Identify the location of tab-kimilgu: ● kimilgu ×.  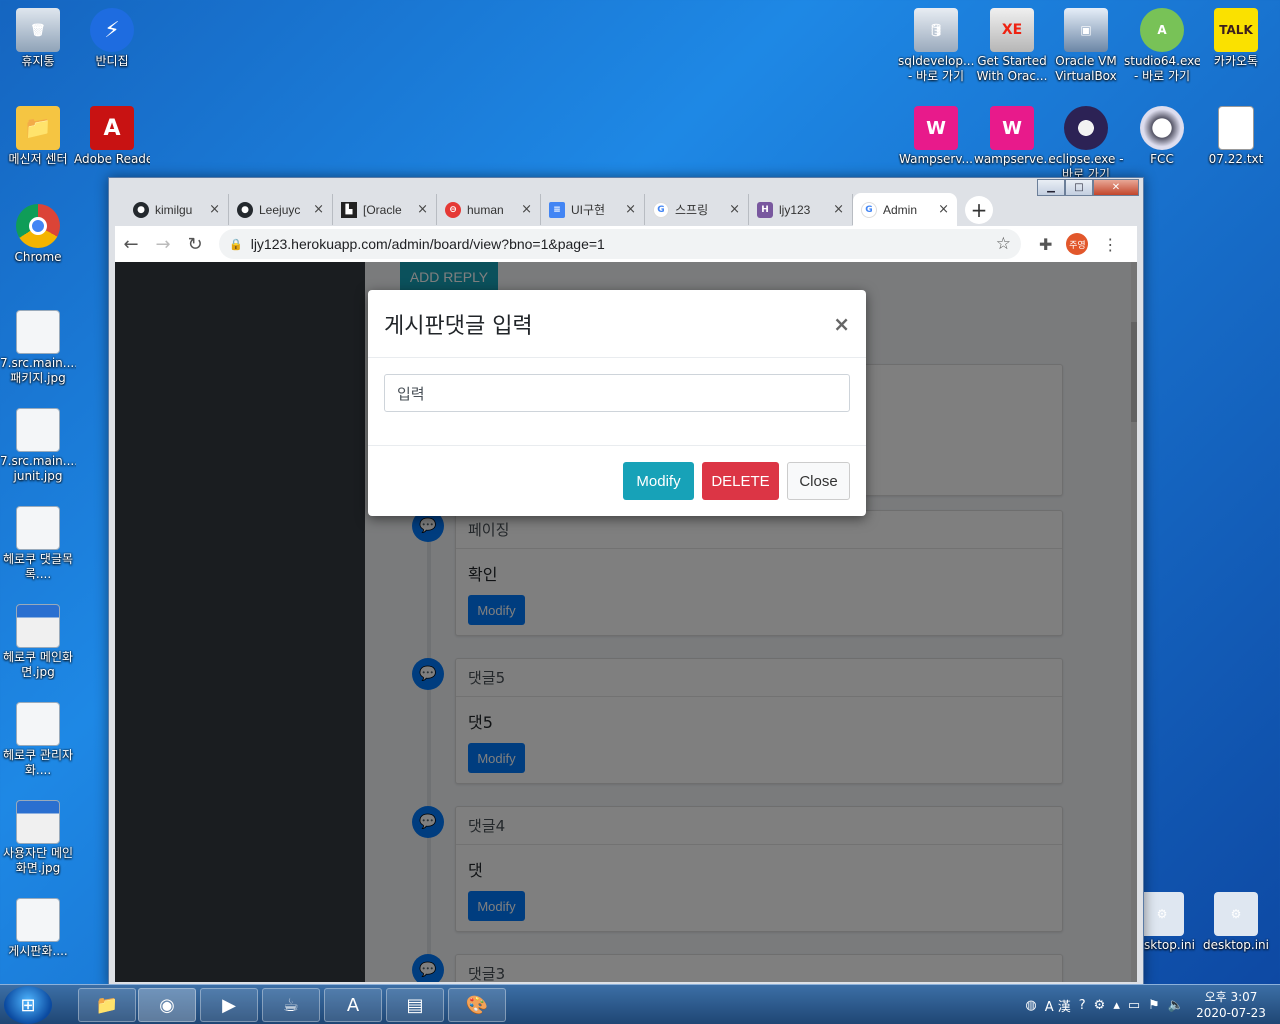
(177, 209).